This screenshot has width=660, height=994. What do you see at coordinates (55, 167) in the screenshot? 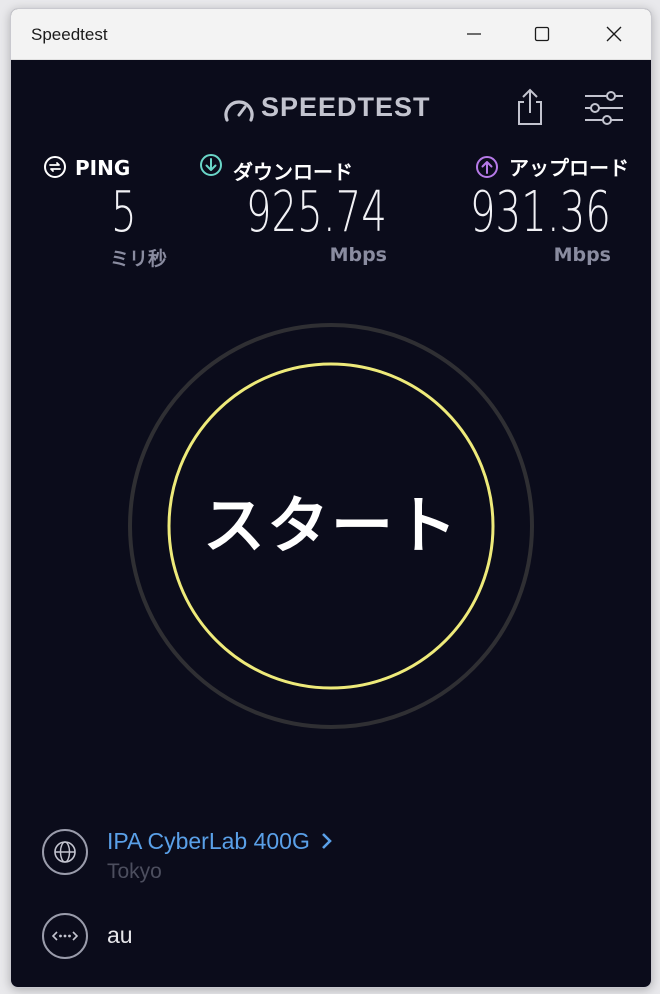
I see `ping-icon` at bounding box center [55, 167].